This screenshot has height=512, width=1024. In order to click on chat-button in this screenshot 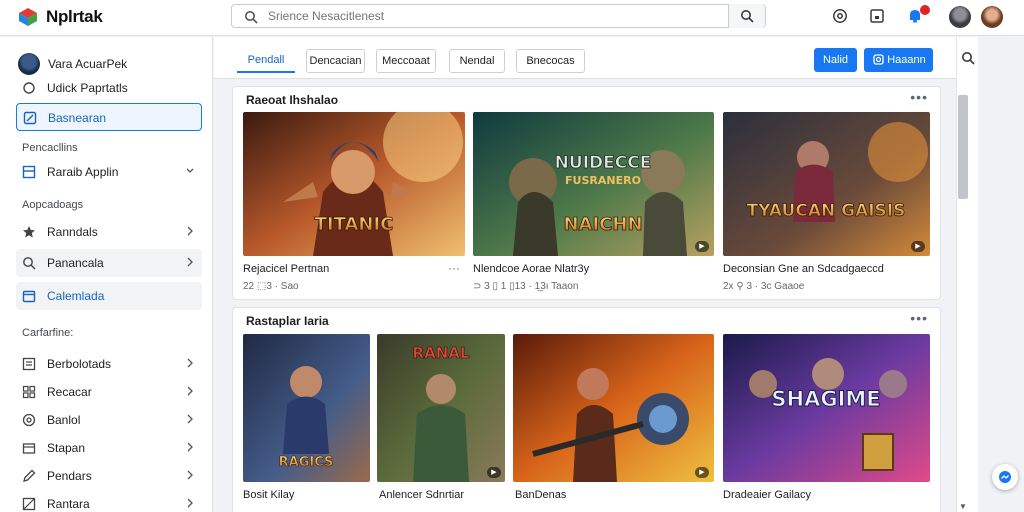, I will do `click(1005, 477)`.